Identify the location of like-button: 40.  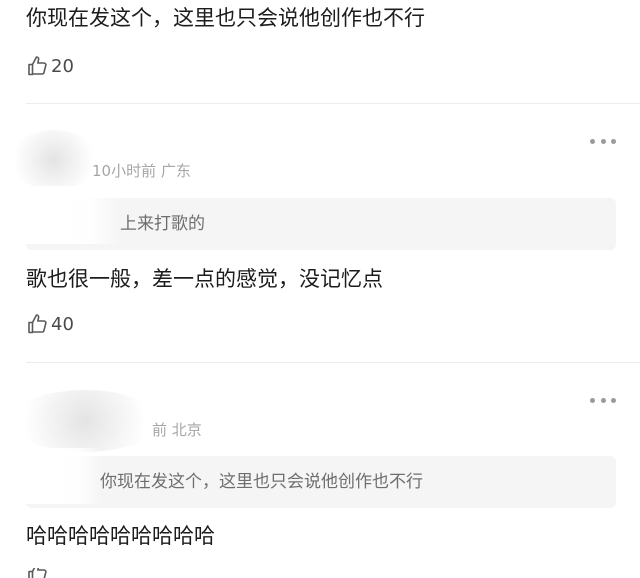
(50, 324).